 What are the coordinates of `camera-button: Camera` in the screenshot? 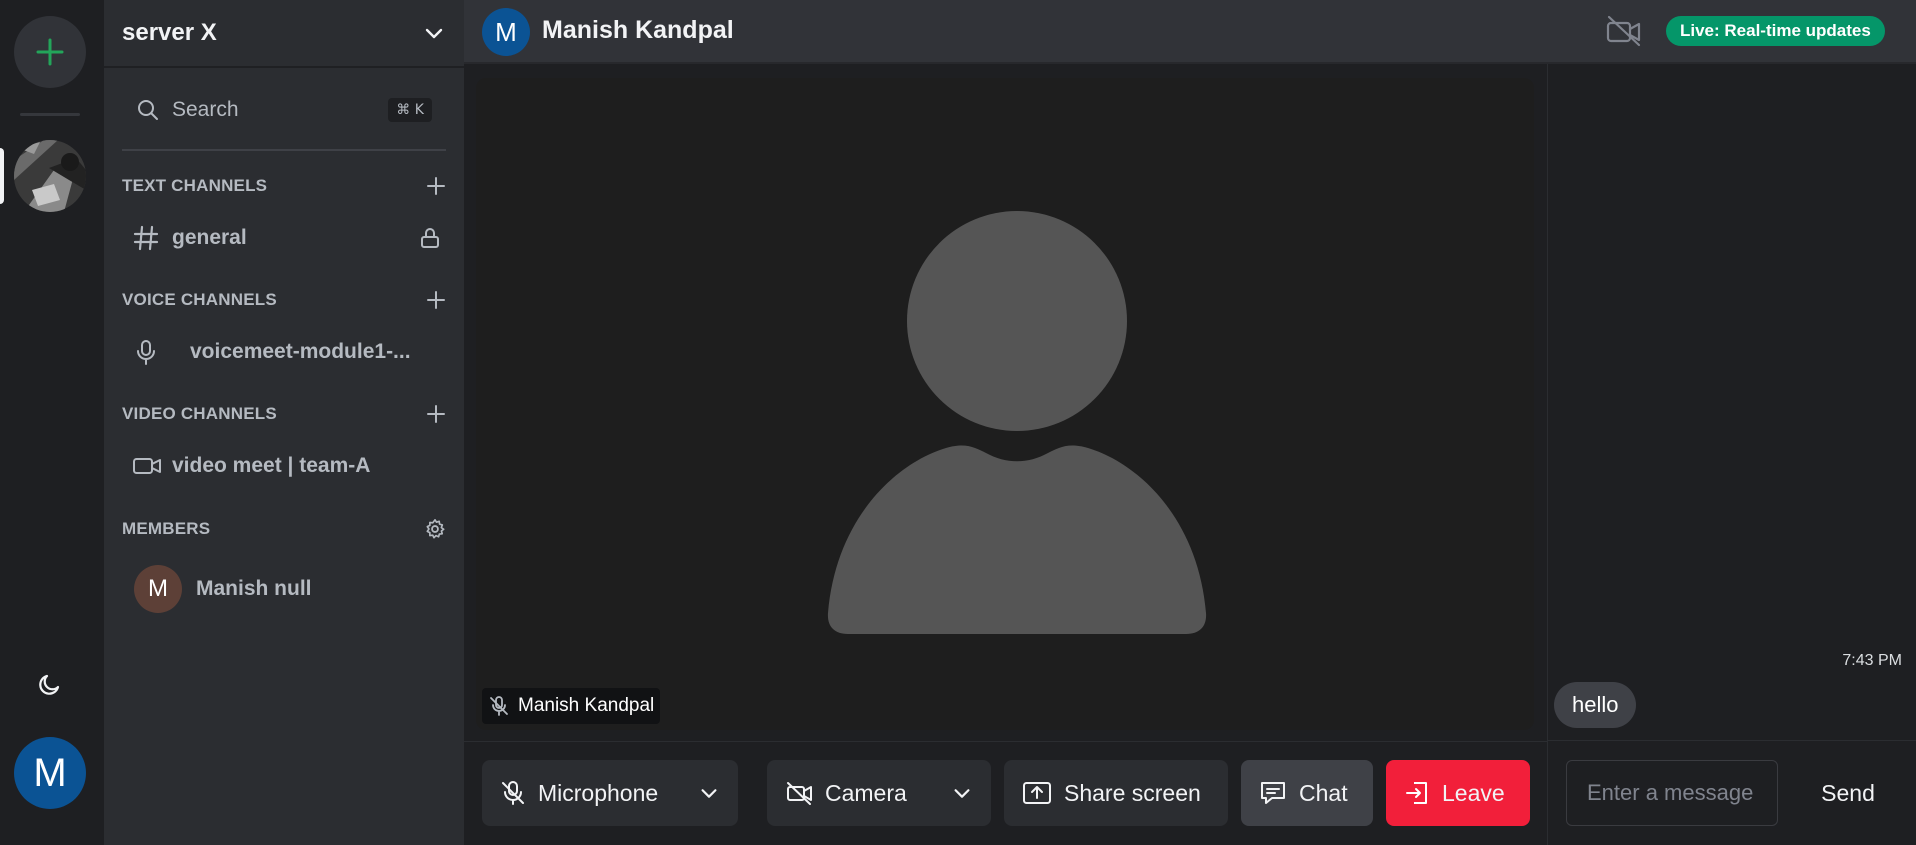 It's located at (879, 793).